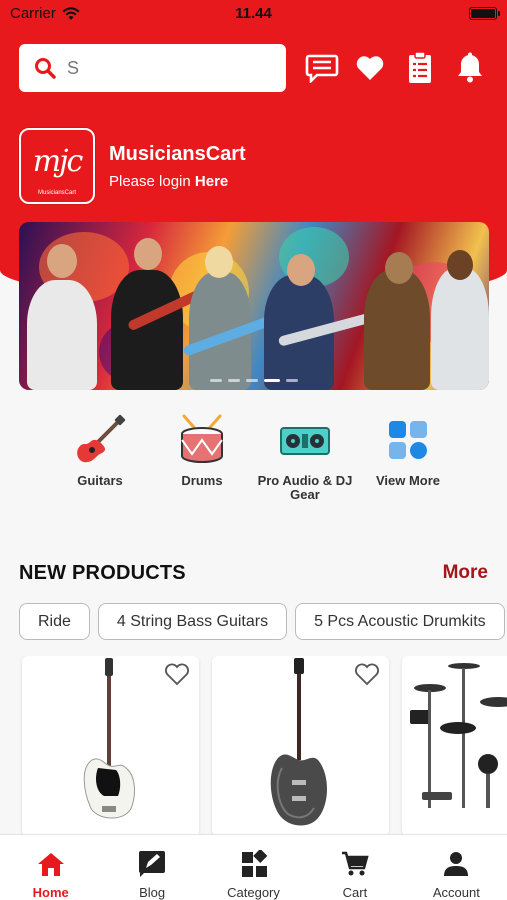 The width and height of the screenshot is (507, 900). Describe the element at coordinates (355, 892) in the screenshot. I see `nav-label: Cart` at that location.